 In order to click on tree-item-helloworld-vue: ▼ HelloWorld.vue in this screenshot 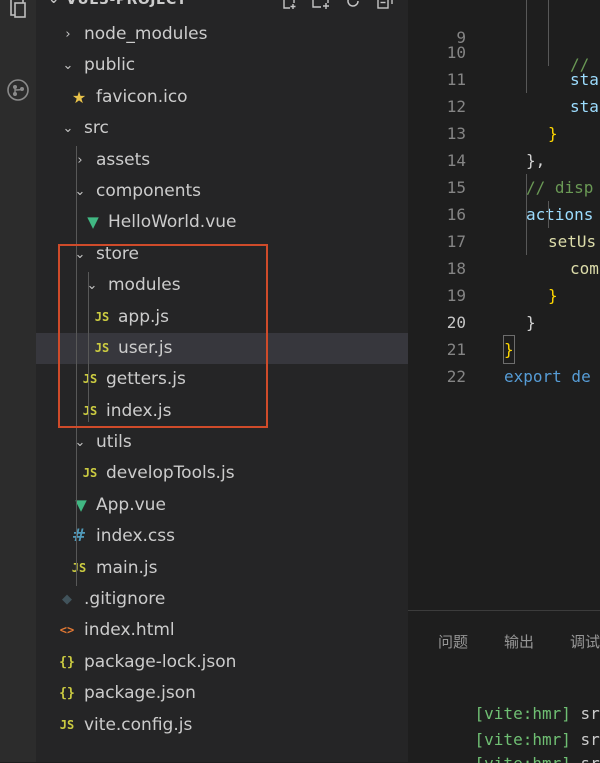, I will do `click(222, 222)`.